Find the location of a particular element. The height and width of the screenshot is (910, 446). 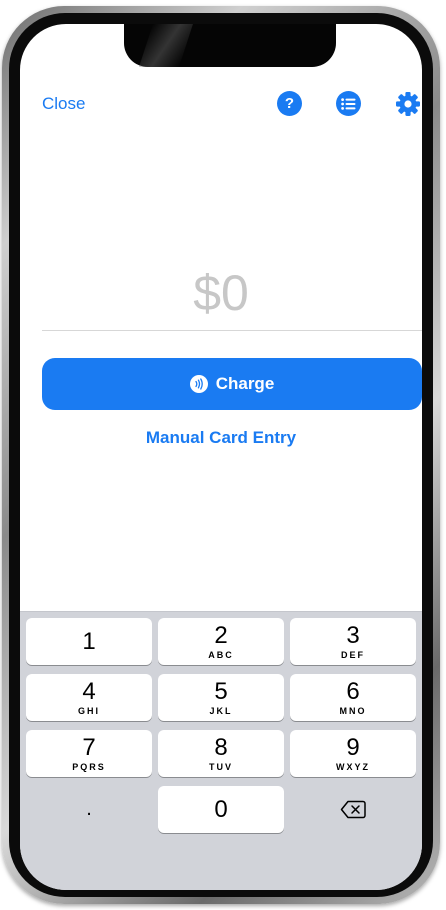

key-digit: 7 is located at coordinates (89, 747).